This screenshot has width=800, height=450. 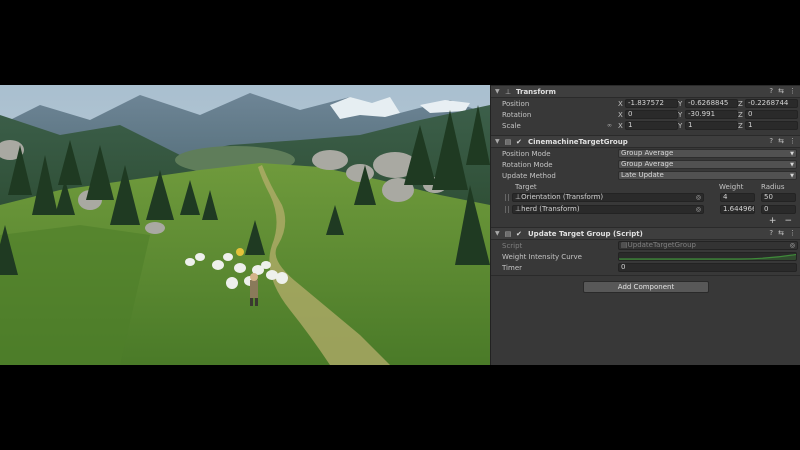 I want to click on rotation-mode-row: Rotation Mode Group Average ▼, so click(x=645, y=164).